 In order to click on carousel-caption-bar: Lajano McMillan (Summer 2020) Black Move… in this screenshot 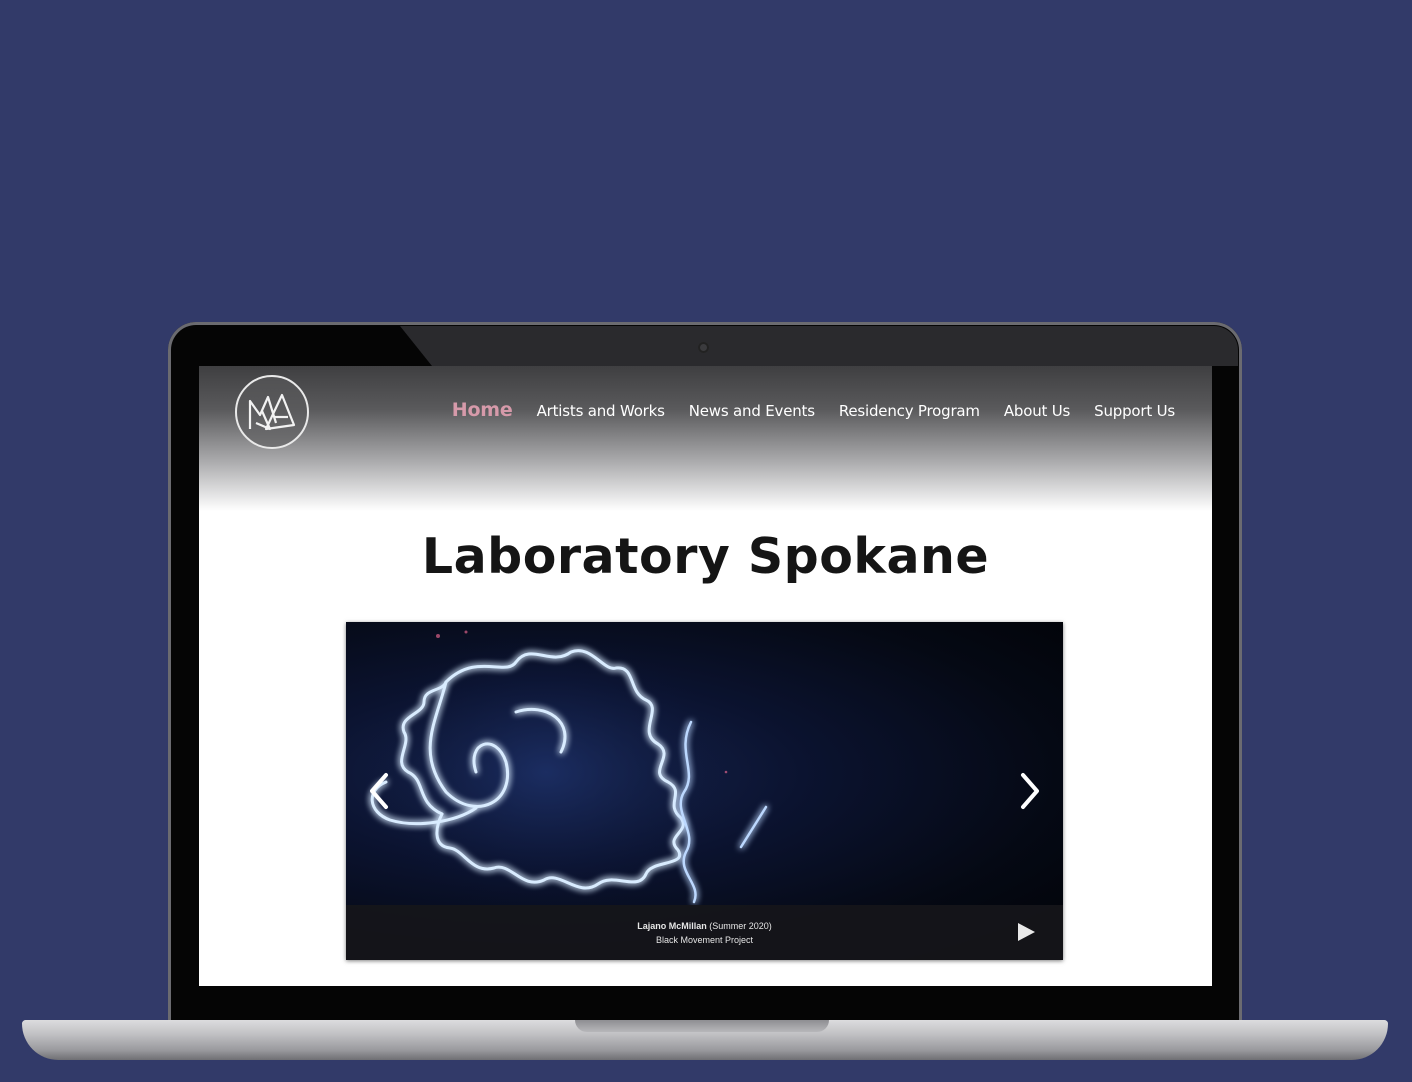, I will do `click(704, 932)`.